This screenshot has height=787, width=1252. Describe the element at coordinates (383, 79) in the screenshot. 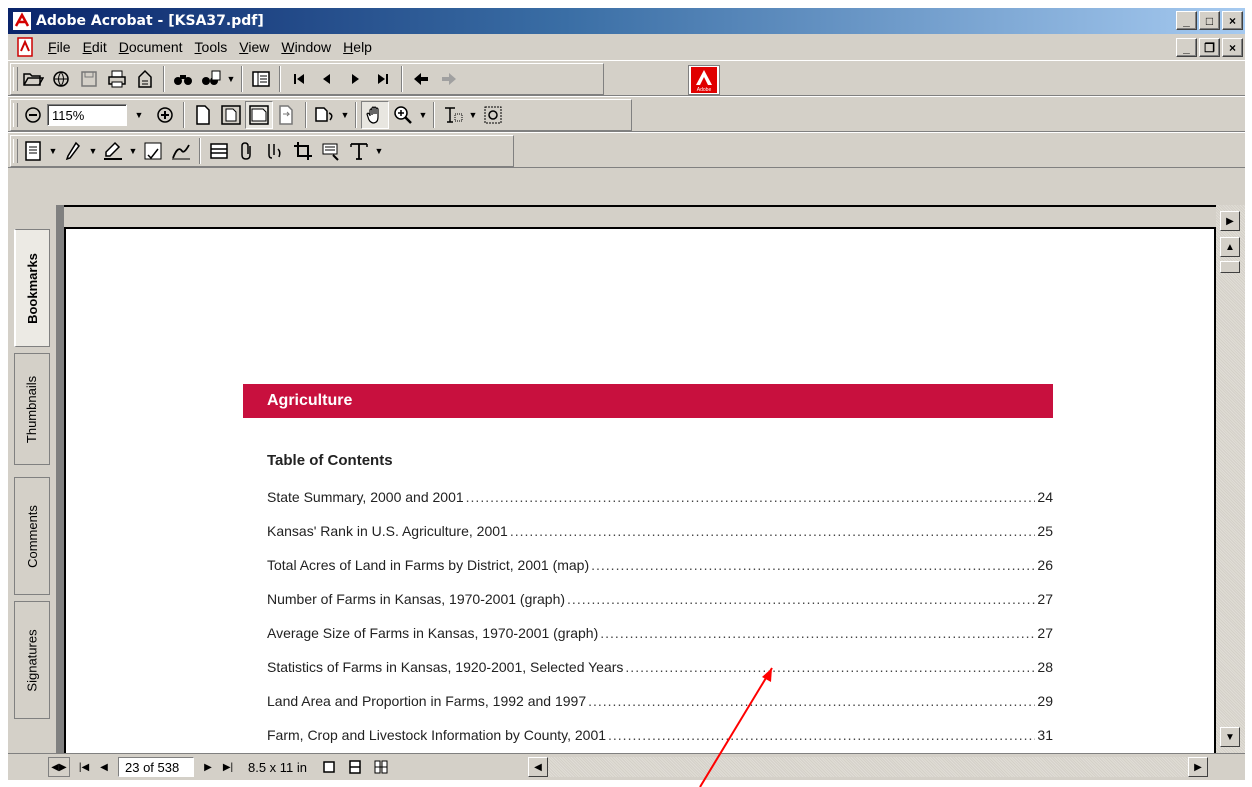

I see `last-page-icon` at that location.